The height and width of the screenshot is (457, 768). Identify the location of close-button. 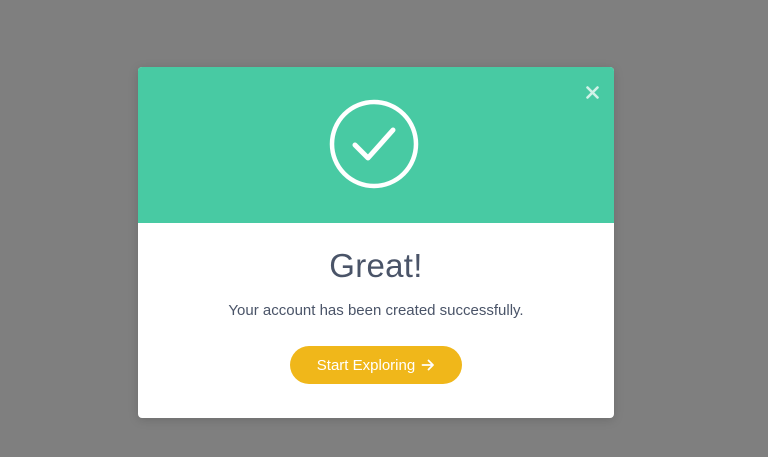
(592, 92).